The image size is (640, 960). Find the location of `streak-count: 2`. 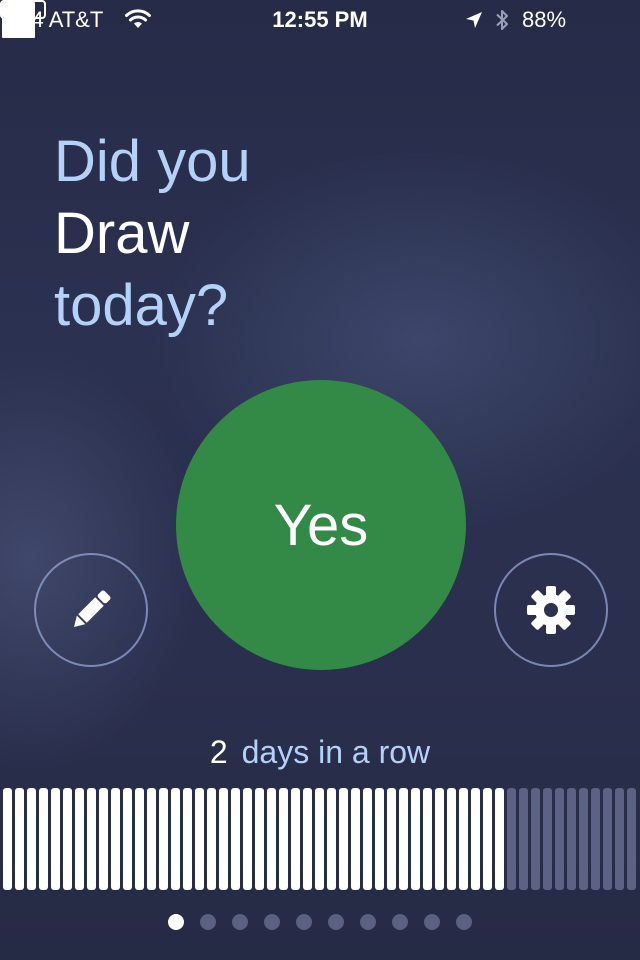

streak-count: 2 is located at coordinates (218, 752).